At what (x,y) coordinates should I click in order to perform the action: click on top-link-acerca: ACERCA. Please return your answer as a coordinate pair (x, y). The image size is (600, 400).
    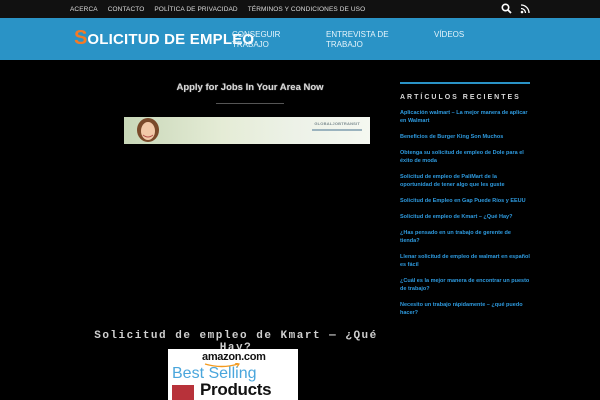
    Looking at the image, I should click on (84, 9).